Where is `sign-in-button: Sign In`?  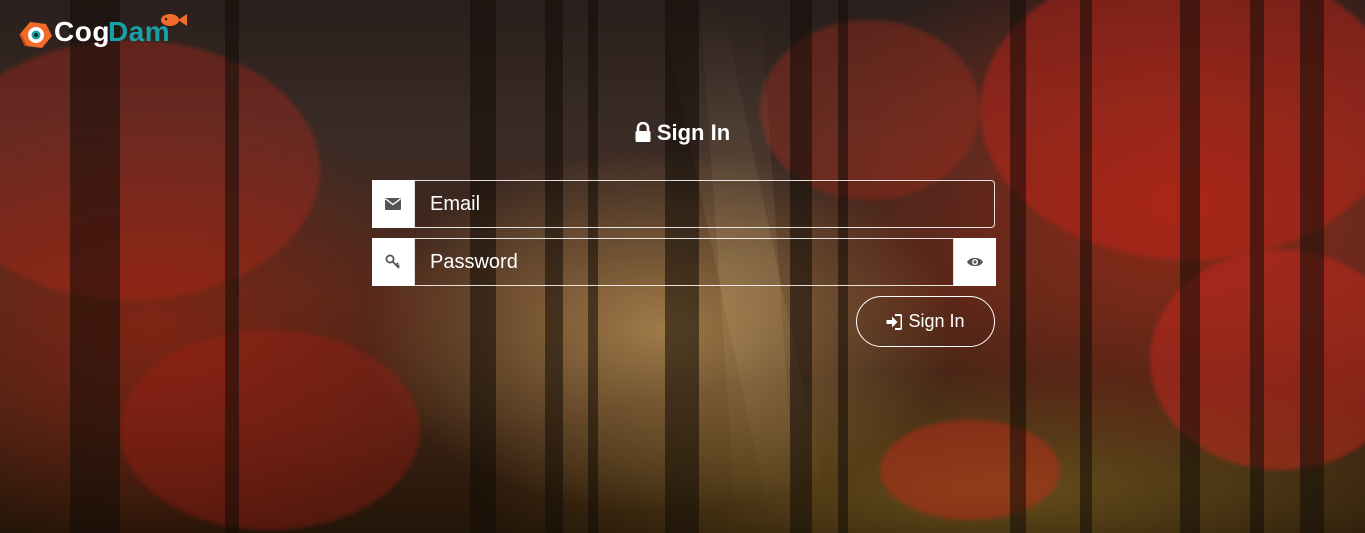
sign-in-button: Sign In is located at coordinates (925, 321).